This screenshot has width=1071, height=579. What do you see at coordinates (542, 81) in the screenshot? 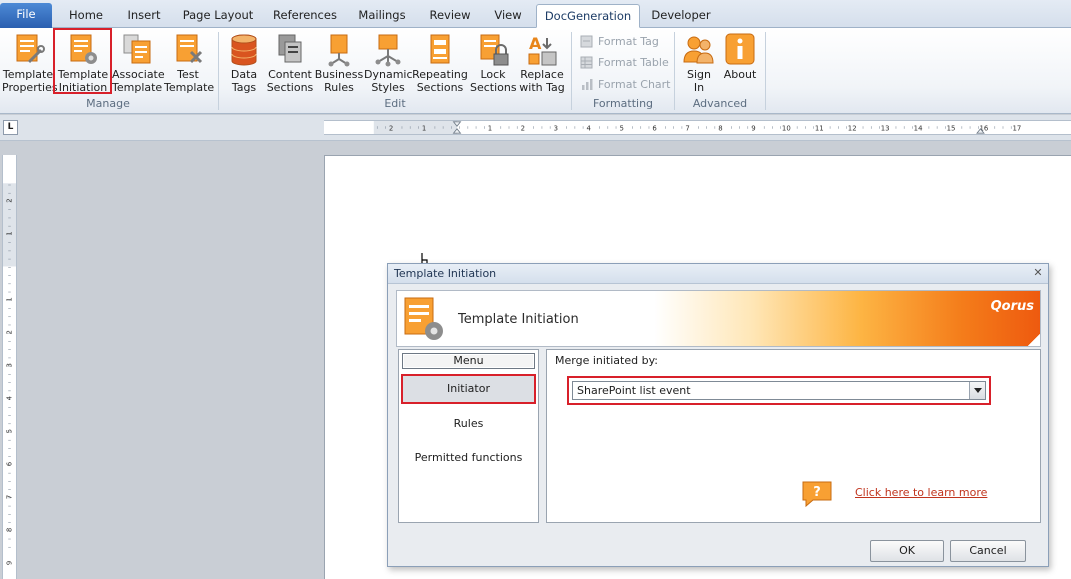
I see `replace-with-tag-label: Replace with Tag` at bounding box center [542, 81].